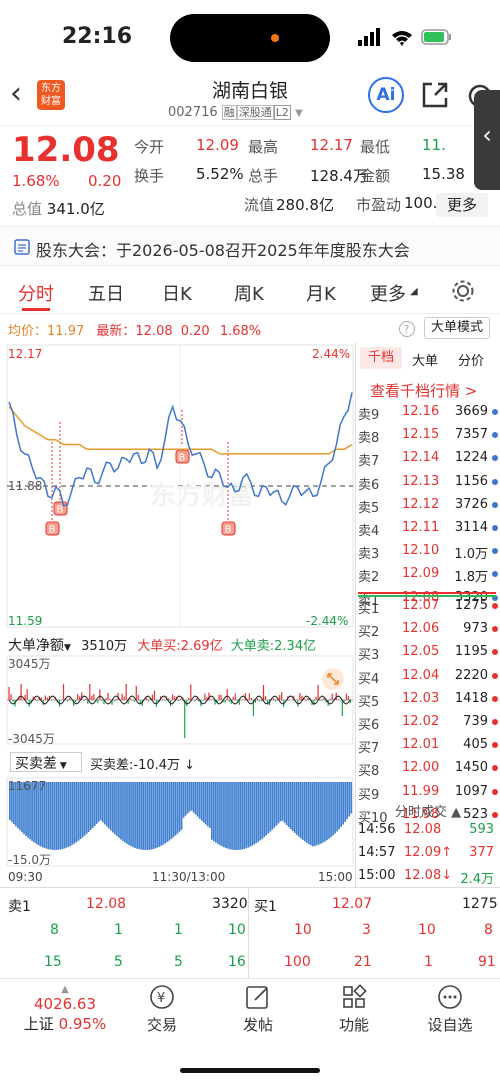  Describe the element at coordinates (255, 112) in the screenshot. I see `tag-connect: 深股通` at that location.